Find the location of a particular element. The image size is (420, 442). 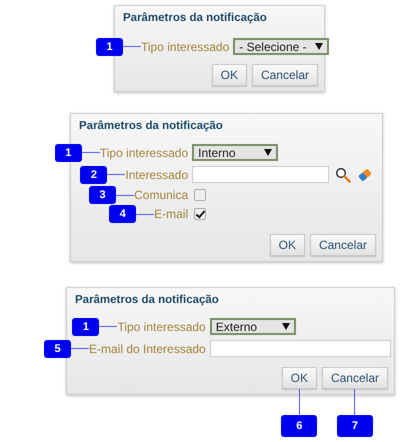

callout-badge: 7 is located at coordinates (354, 426).